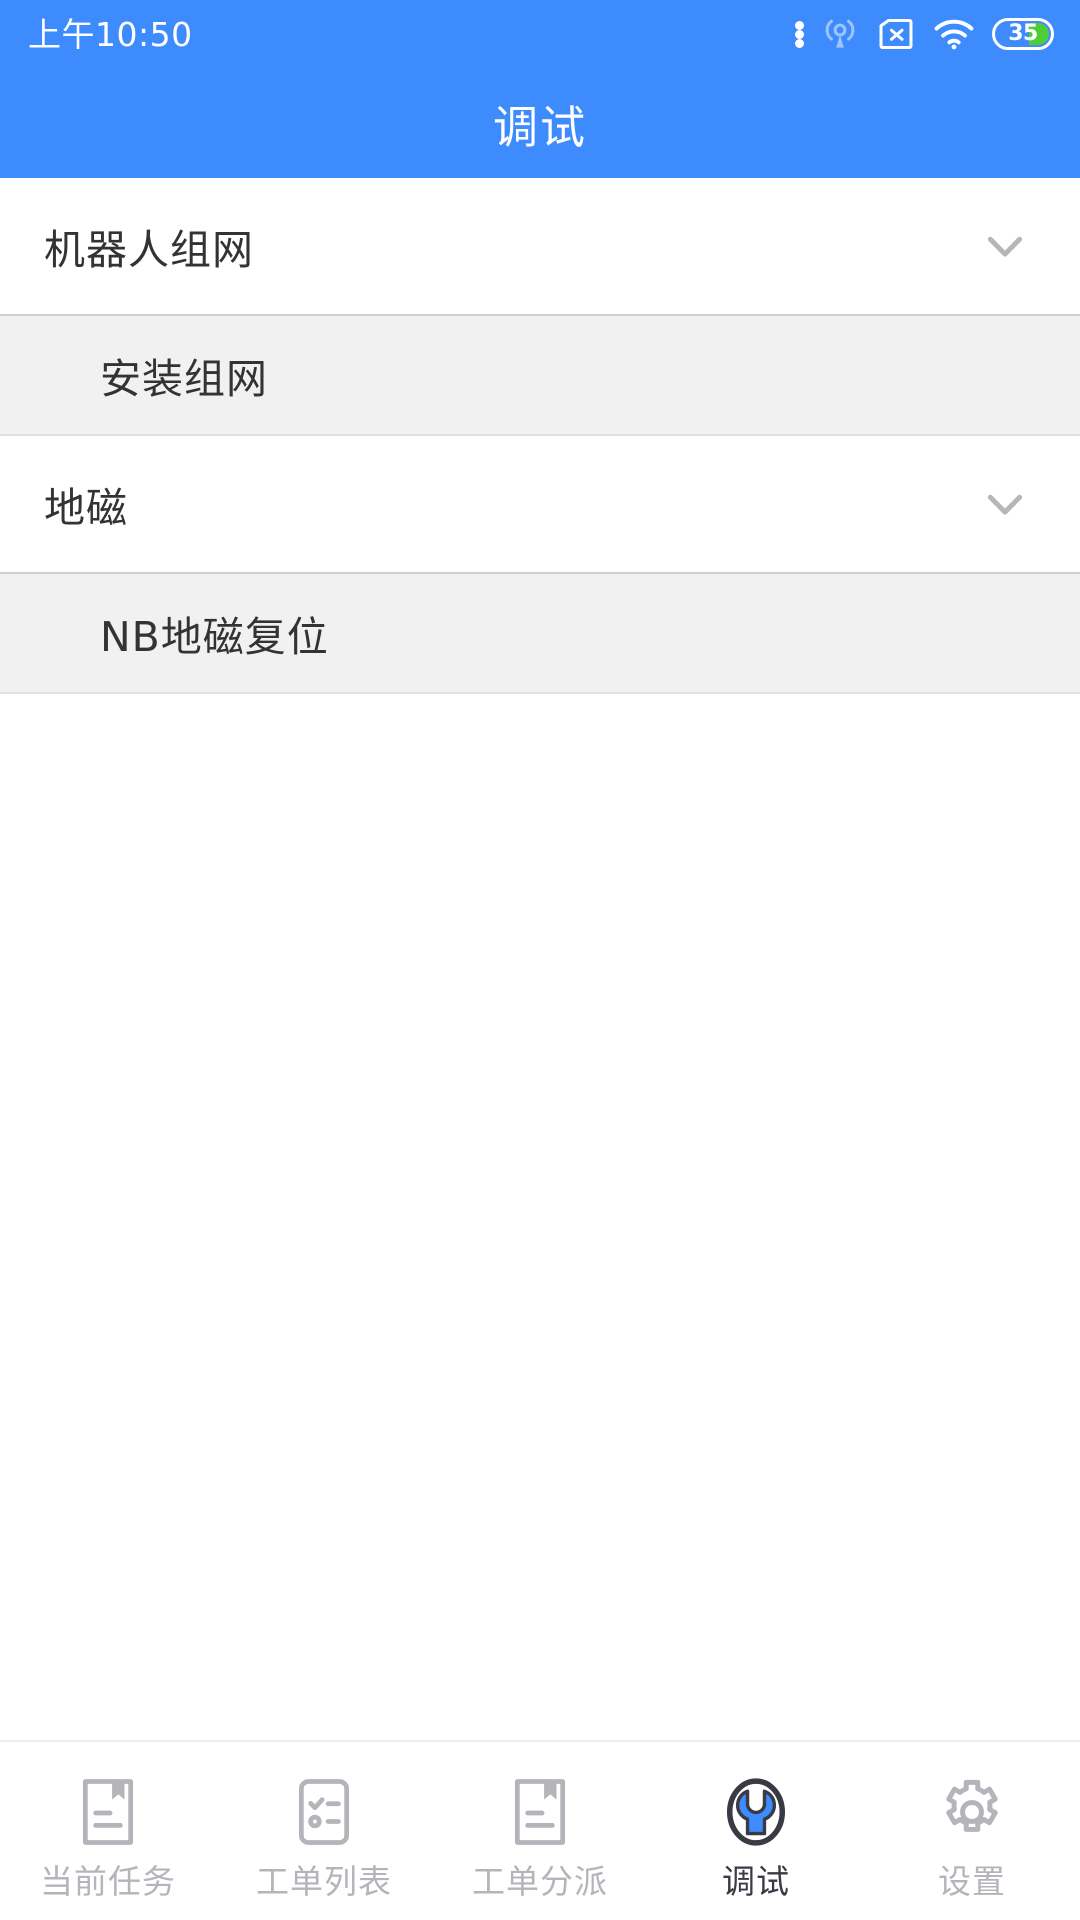  What do you see at coordinates (540, 247) in the screenshot?
I see `group-header-robot-network: 机器人组网` at bounding box center [540, 247].